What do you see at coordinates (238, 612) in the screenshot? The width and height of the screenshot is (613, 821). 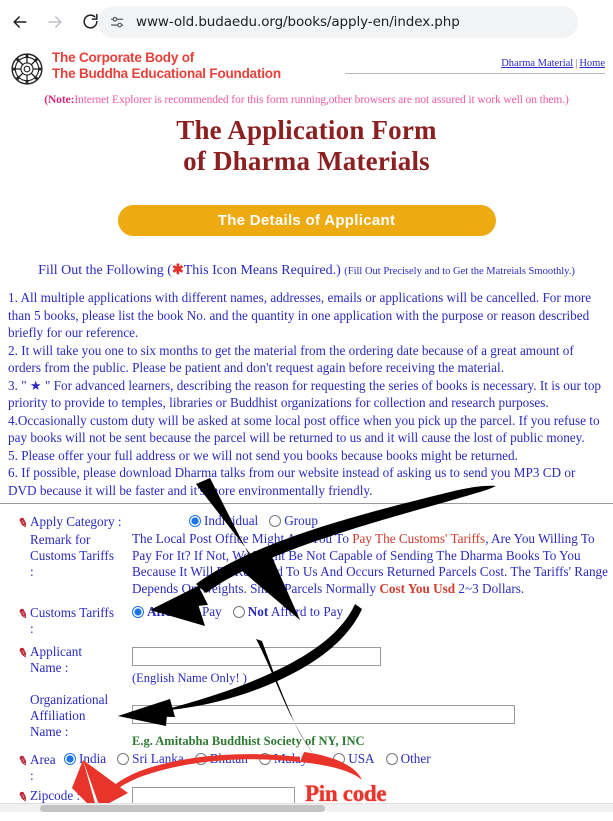 I see `radio-input-not-afford` at bounding box center [238, 612].